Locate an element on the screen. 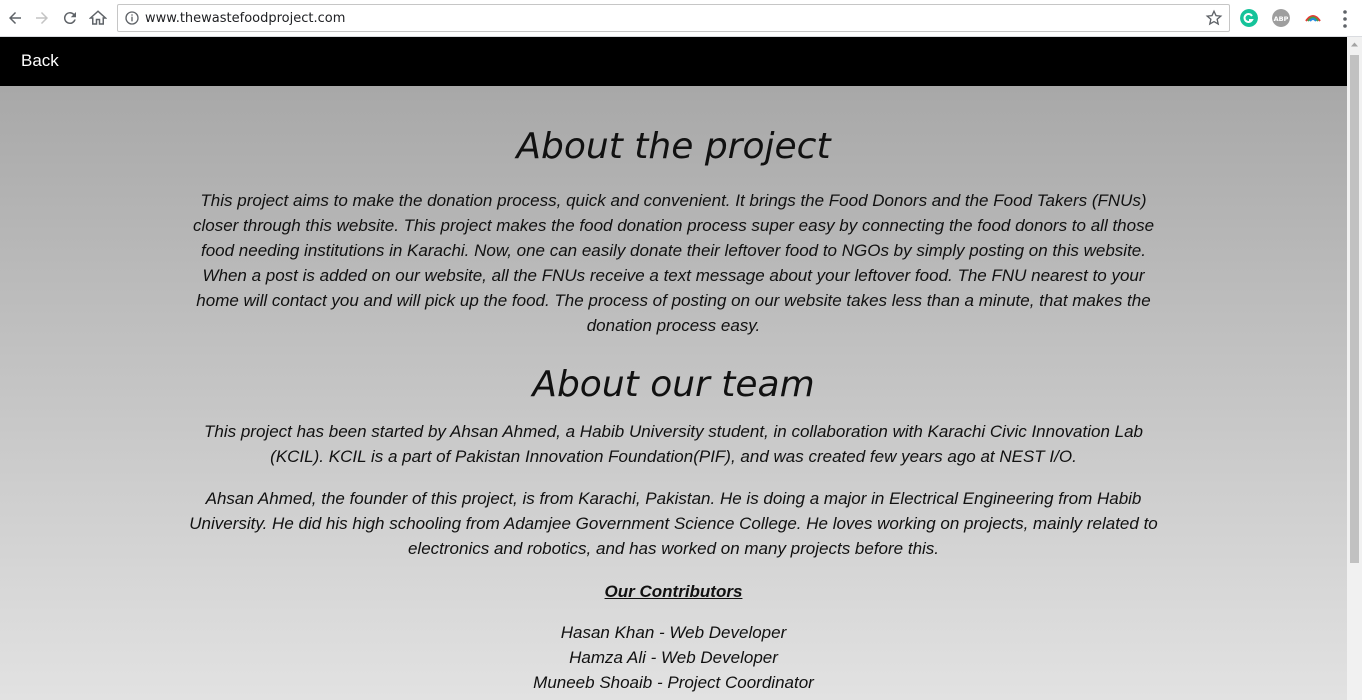  extension-icon is located at coordinates (1313, 18).